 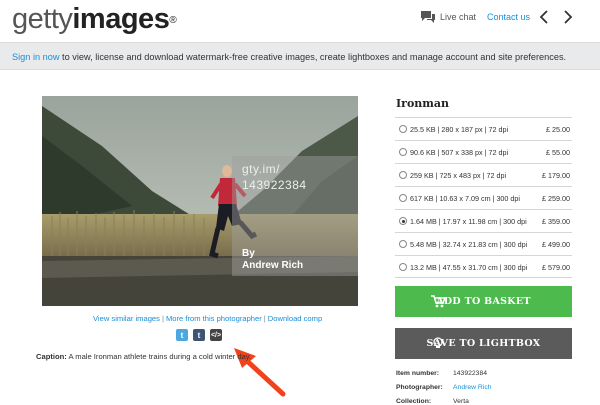 I want to click on lightbulb-icon, so click(x=438, y=342).